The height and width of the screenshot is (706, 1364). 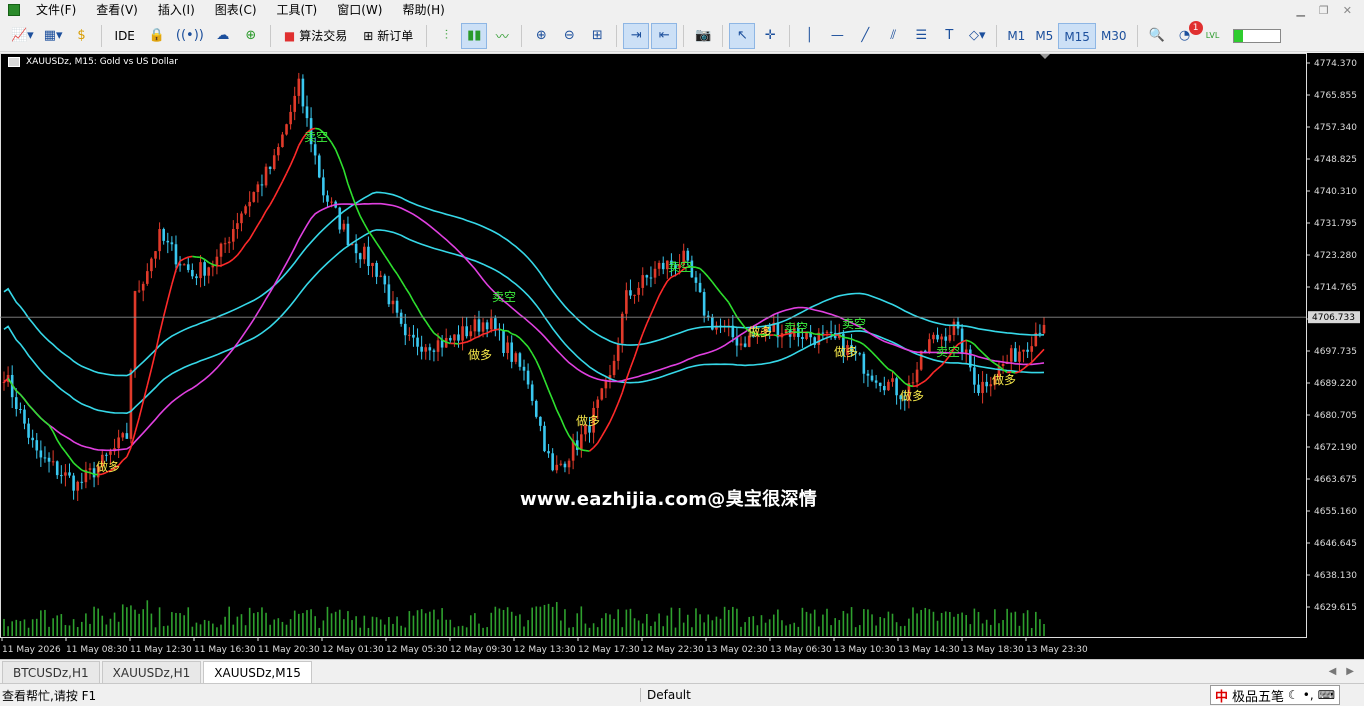 What do you see at coordinates (809, 36) in the screenshot?
I see `vertical-line-icon: │` at bounding box center [809, 36].